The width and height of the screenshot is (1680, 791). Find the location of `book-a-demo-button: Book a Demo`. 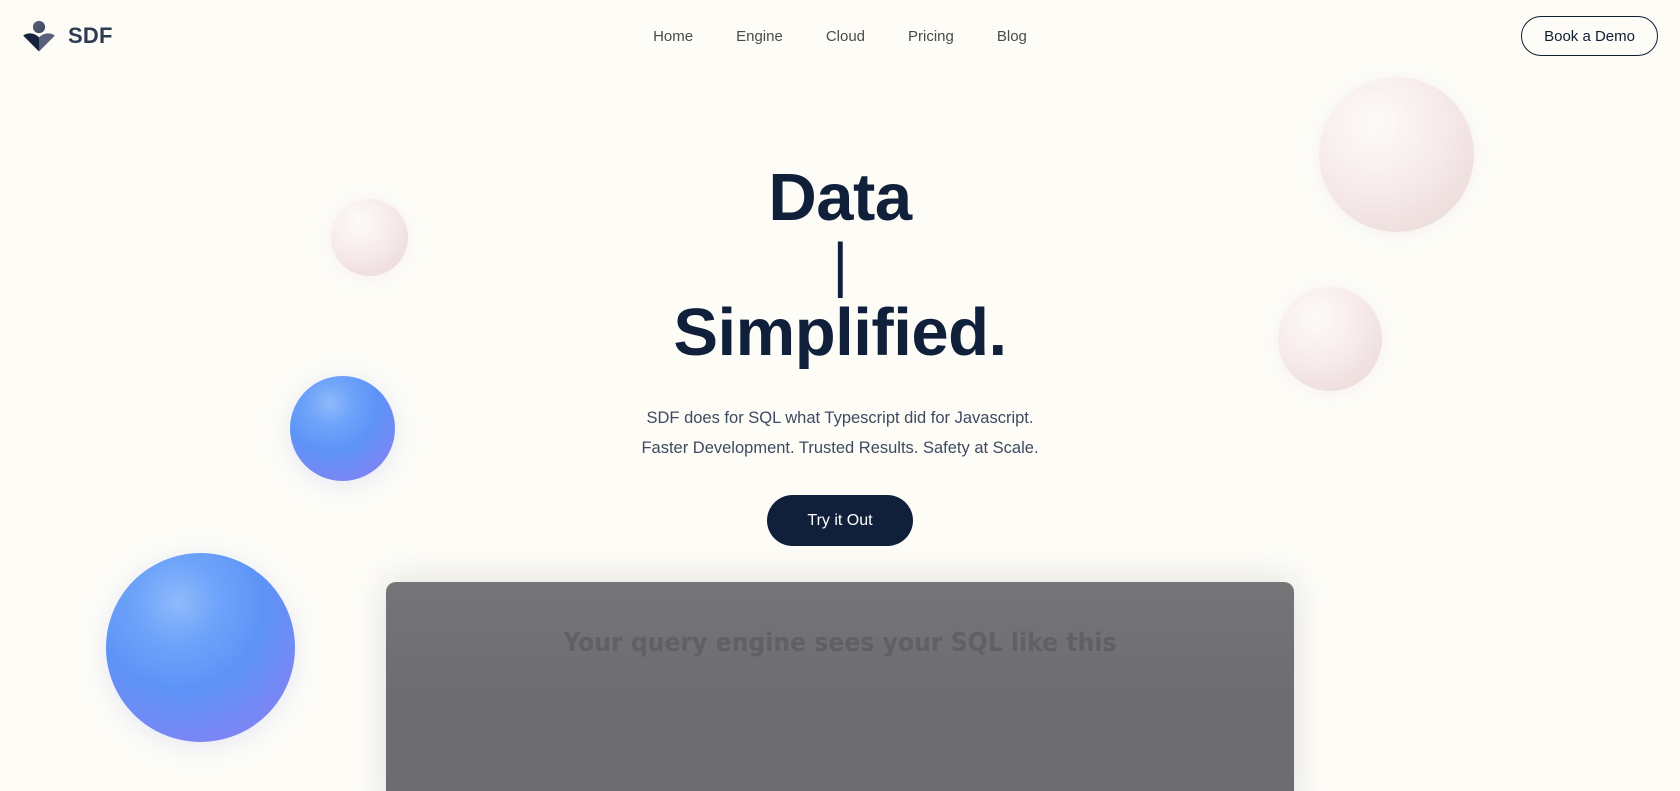

book-a-demo-button: Book a Demo is located at coordinates (1589, 36).